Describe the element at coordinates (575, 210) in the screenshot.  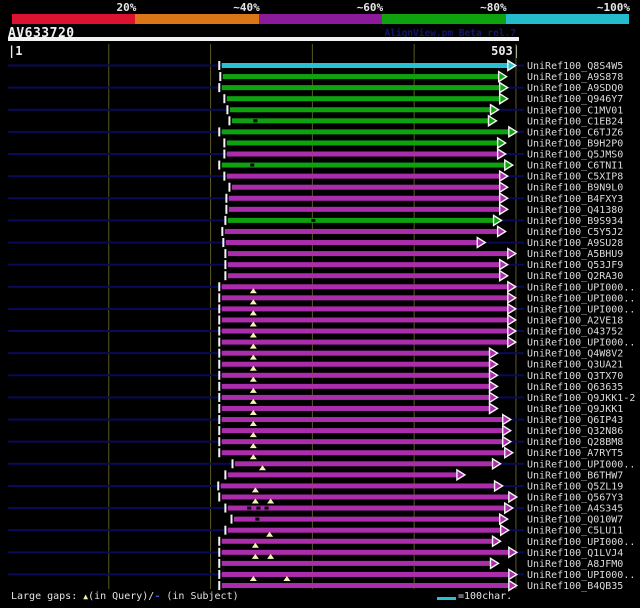
I see `hit-label: UniRef100_Q41380` at that location.